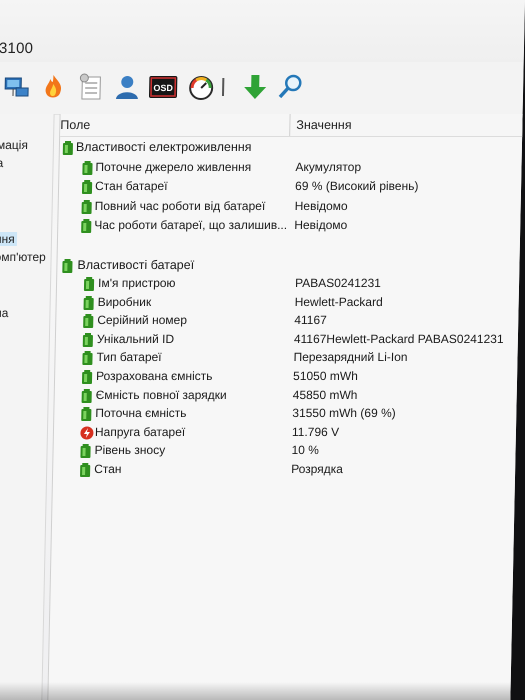  What do you see at coordinates (338, 283) in the screenshot?
I see `field-value: PABAS0241231` at bounding box center [338, 283].